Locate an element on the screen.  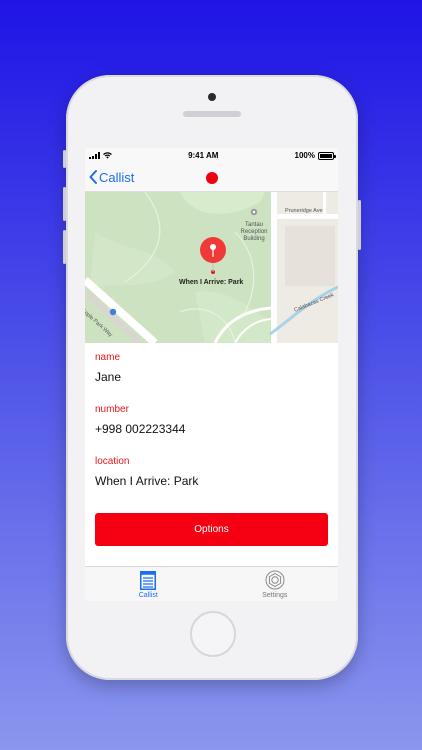
record-indicator is located at coordinates (212, 178).